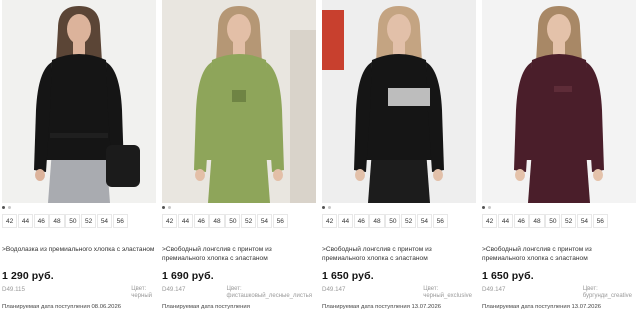 The image size is (639, 319). I want to click on product-meta: D49.147 Цвет: черный_exclusive, so click(399, 293).